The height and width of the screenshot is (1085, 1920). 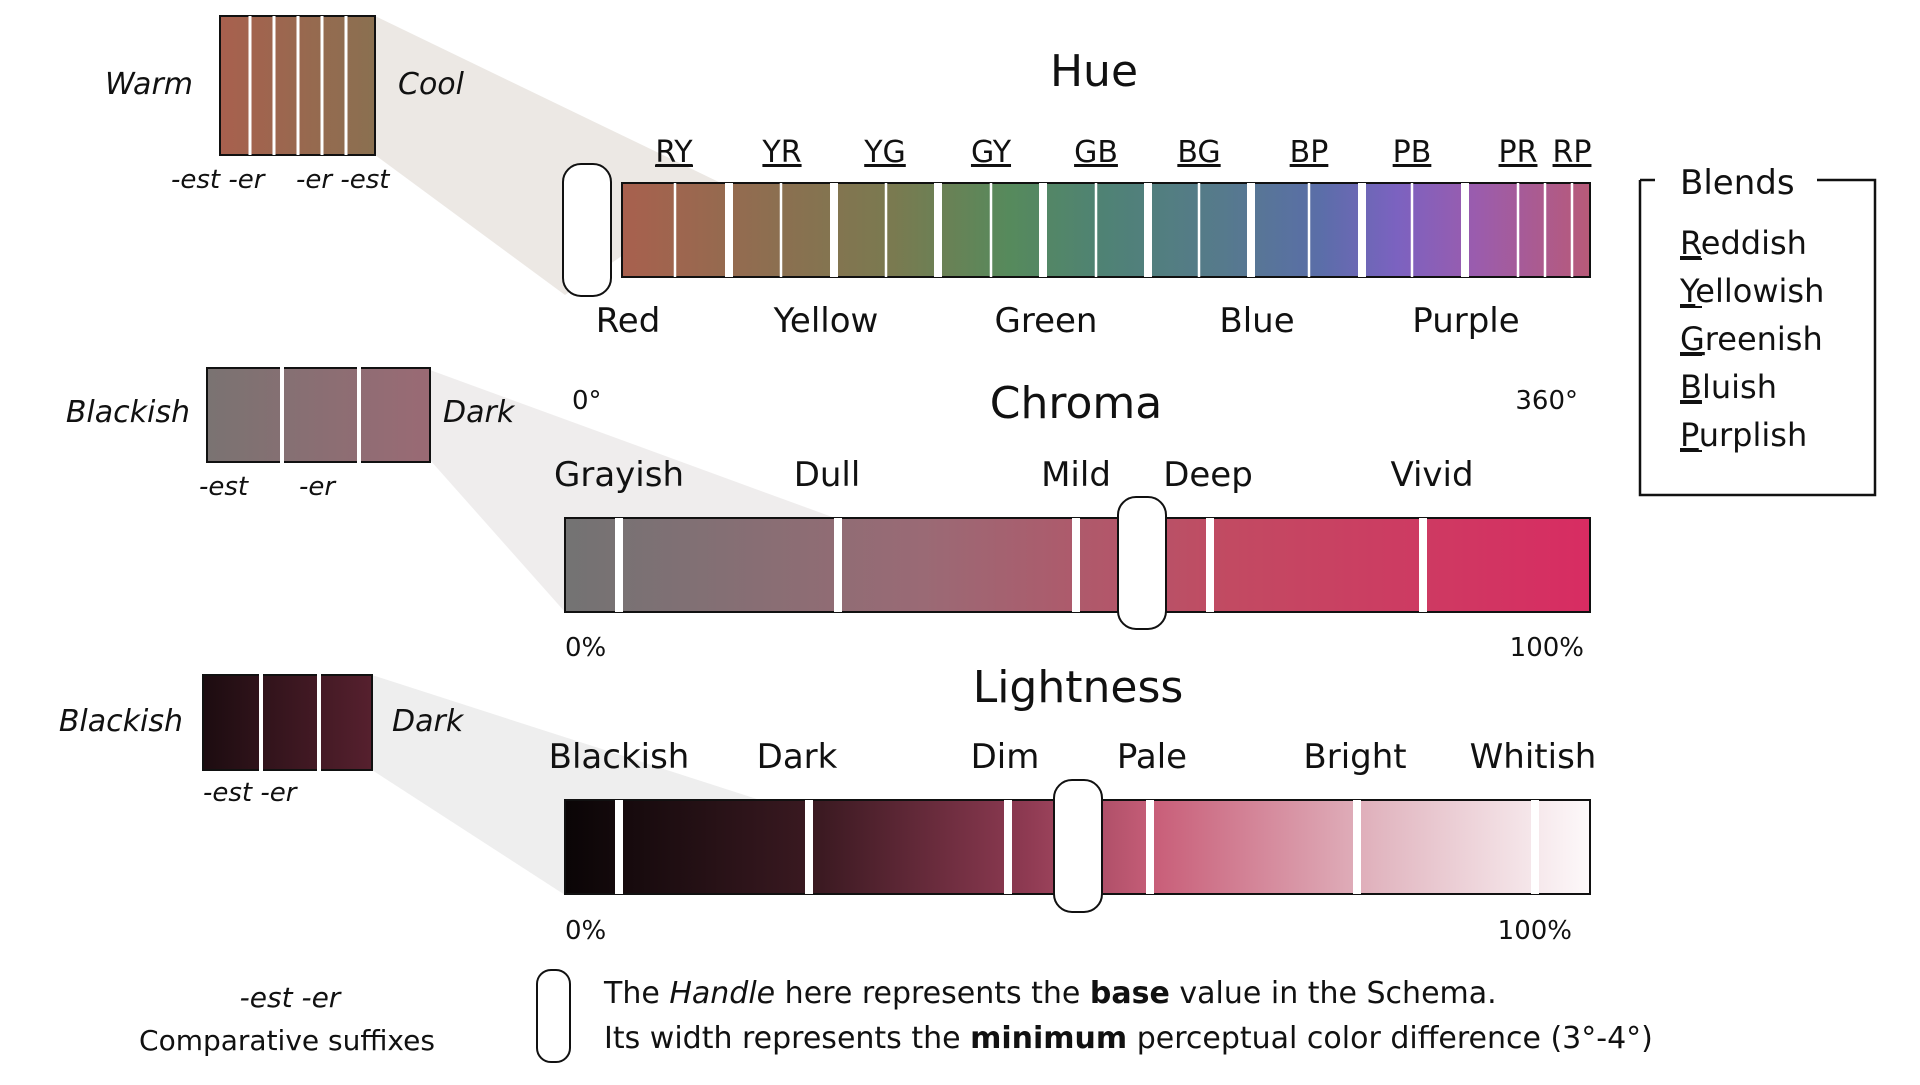 What do you see at coordinates (628, 321) in the screenshot?
I see `hue-name-red: Red` at bounding box center [628, 321].